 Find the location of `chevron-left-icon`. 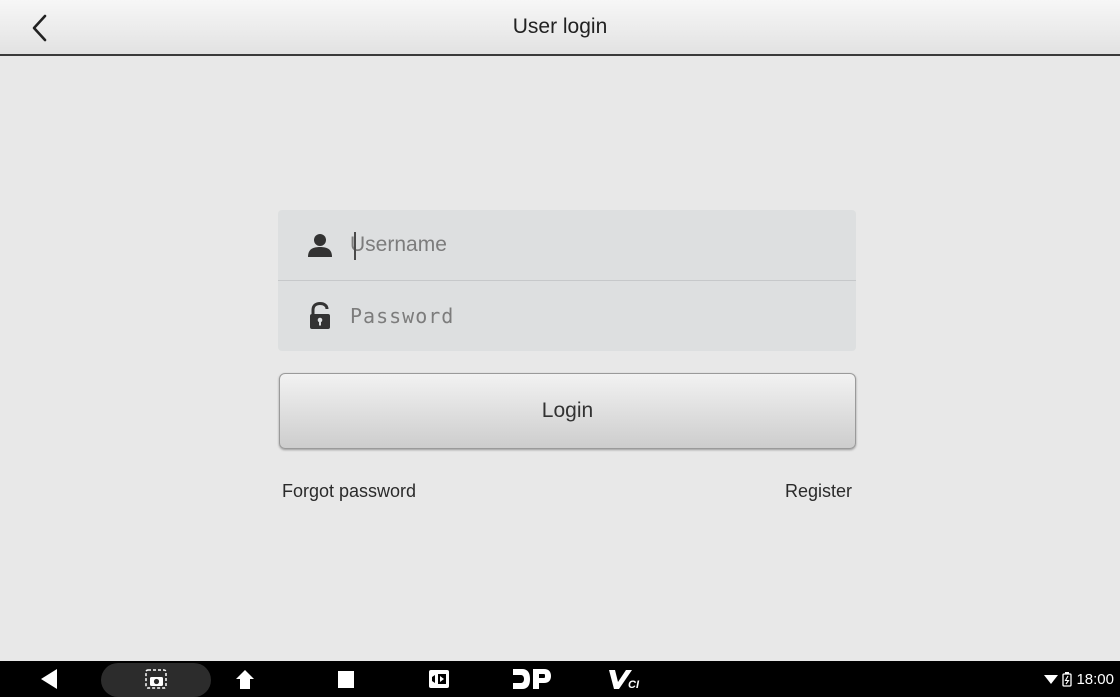

chevron-left-icon is located at coordinates (39, 28).